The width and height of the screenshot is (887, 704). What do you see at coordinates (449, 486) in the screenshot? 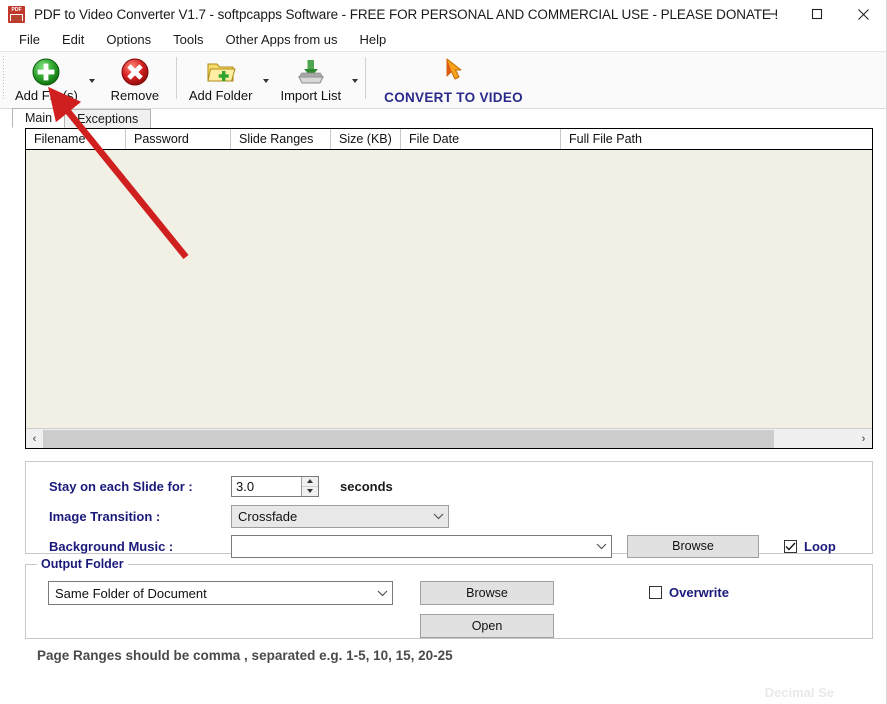
I see `stay-on-slide-row: Stay on each Slide for : 3.0 seconds` at bounding box center [449, 486].